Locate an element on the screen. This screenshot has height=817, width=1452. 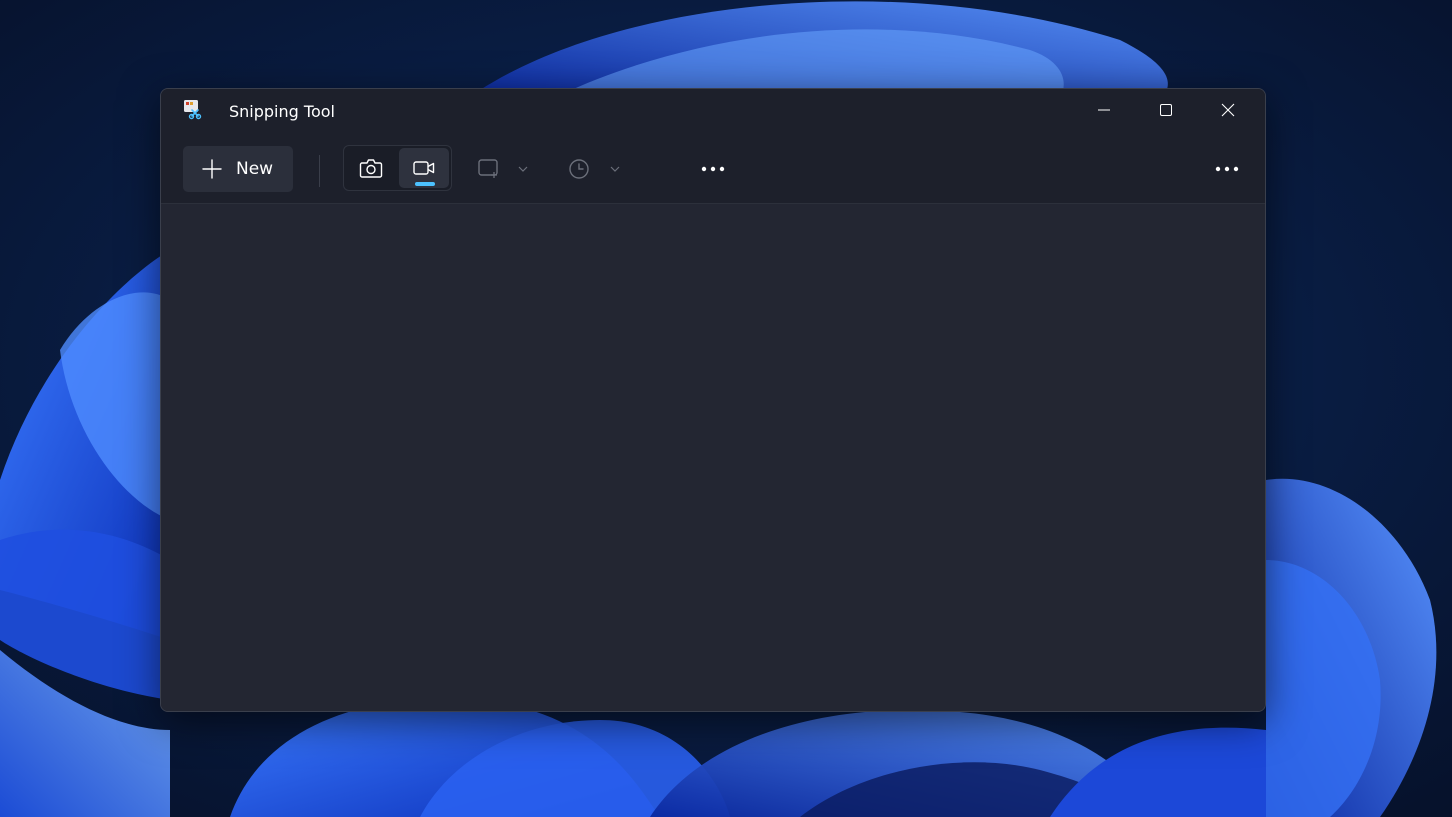
selected-mode-indicator is located at coordinates (425, 184).